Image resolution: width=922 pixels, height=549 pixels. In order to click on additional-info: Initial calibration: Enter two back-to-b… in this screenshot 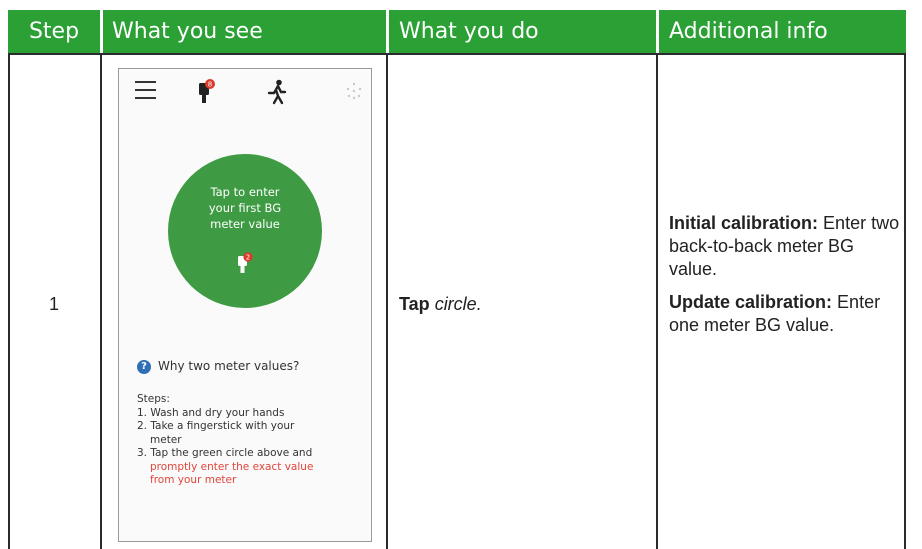, I will do `click(785, 279)`.